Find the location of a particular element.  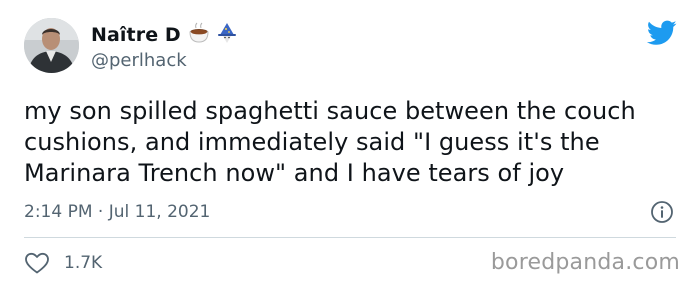

info-icon is located at coordinates (662, 212).